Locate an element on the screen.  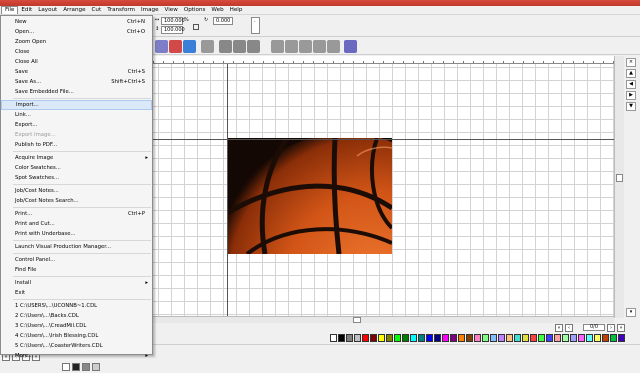
side-arrow-right-icon: ▶ is located at coordinates (631, 95).